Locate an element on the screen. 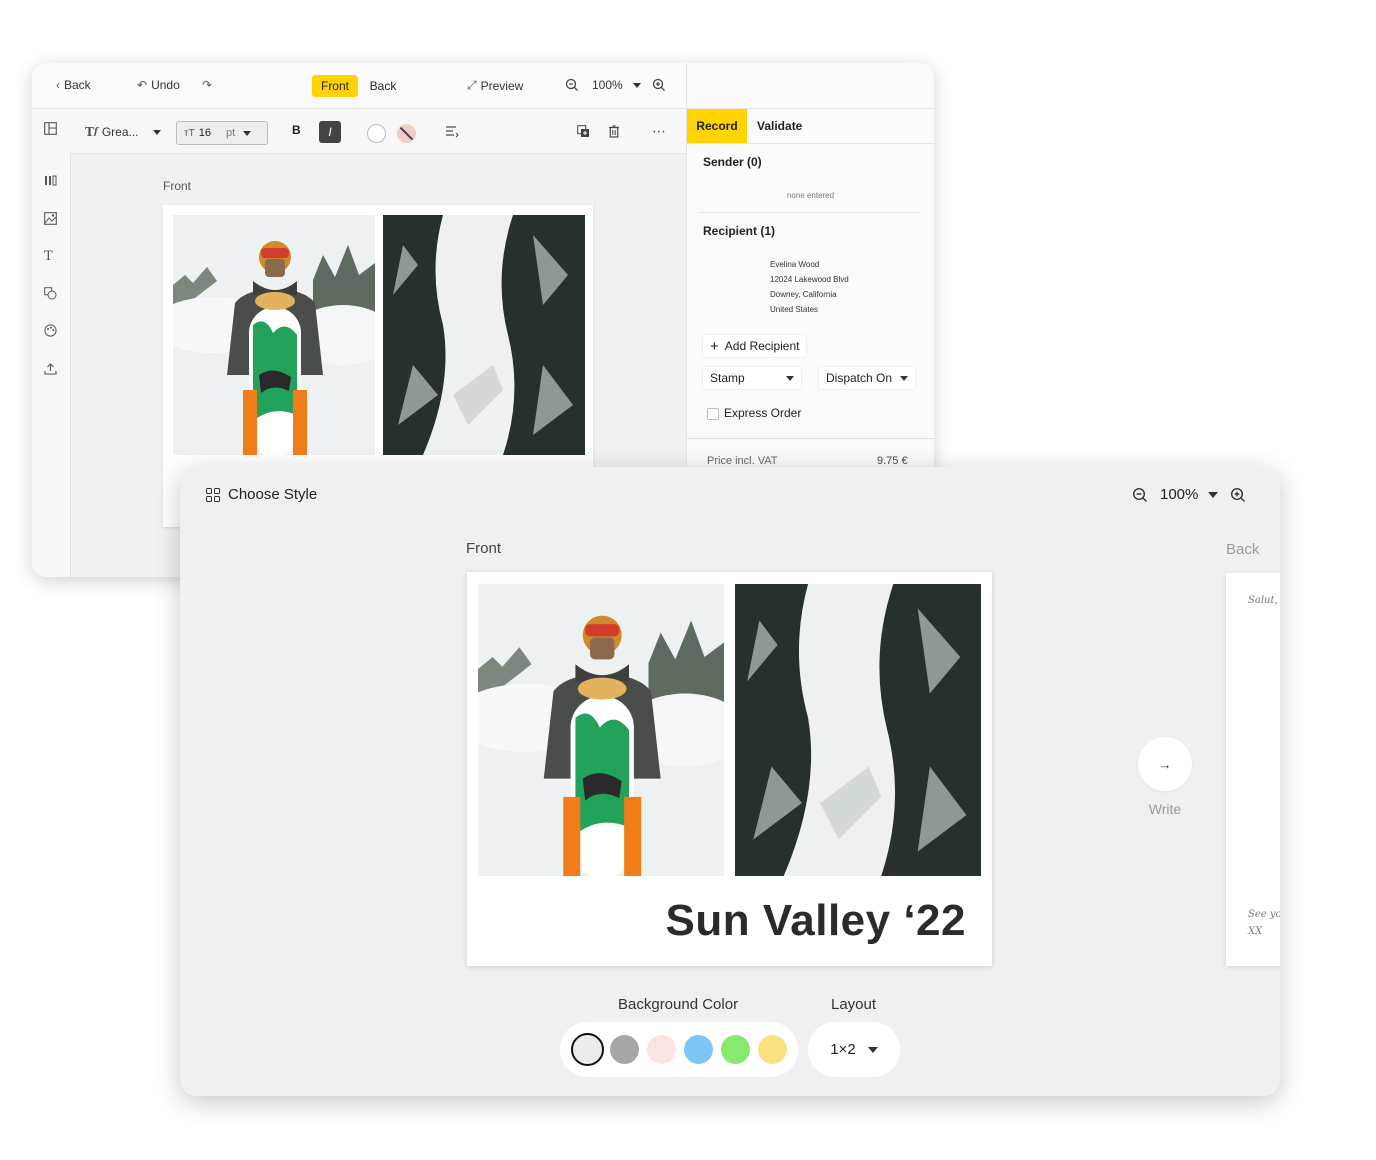 This screenshot has width=1376, height=1160. font-size-field: ᴛT 16 pt is located at coordinates (222, 133).